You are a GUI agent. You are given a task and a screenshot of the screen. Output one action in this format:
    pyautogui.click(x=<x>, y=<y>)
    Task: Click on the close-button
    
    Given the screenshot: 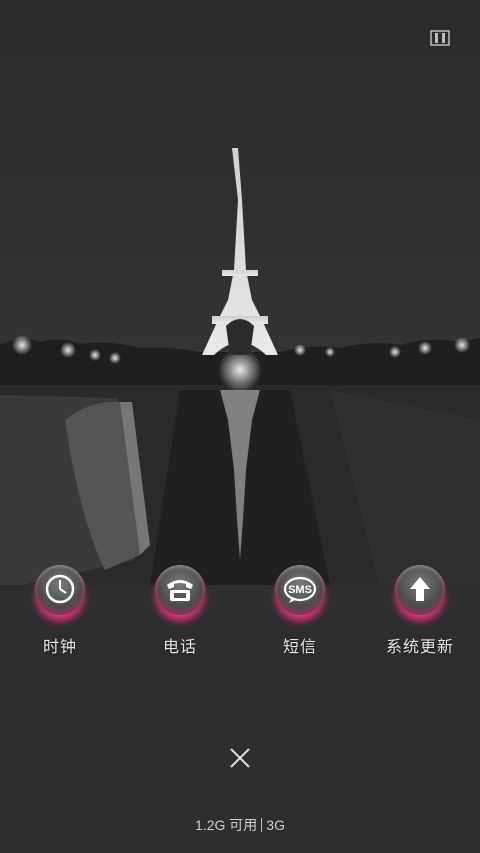 What is the action you would take?
    pyautogui.click(x=240, y=758)
    